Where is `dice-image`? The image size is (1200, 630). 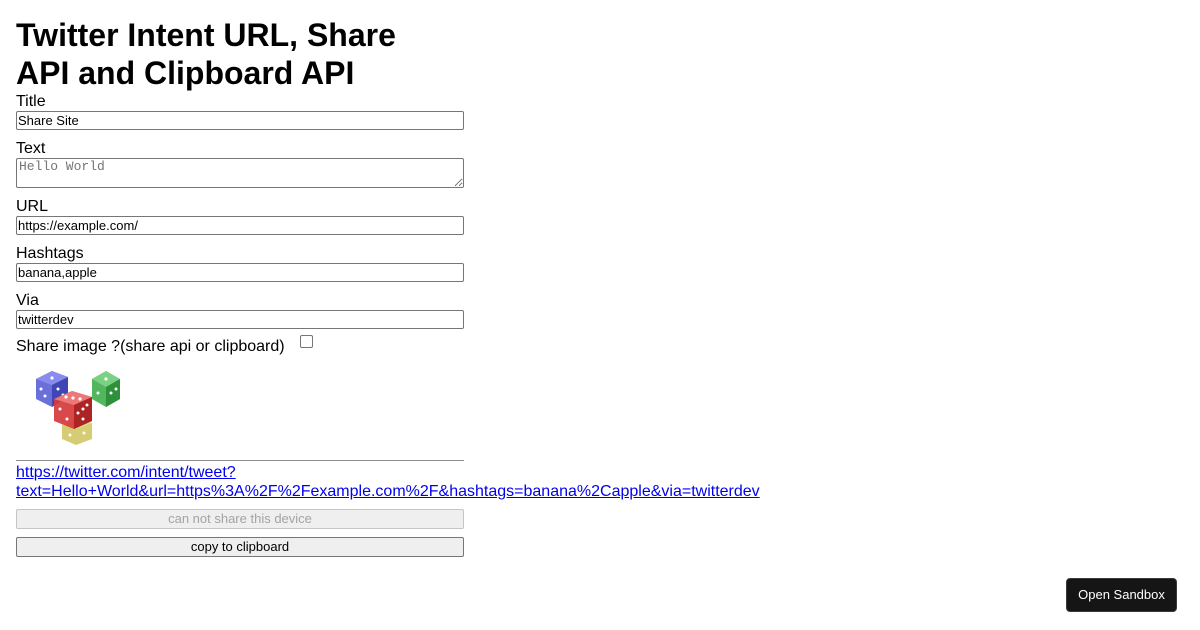
dice-image is located at coordinates (86, 409).